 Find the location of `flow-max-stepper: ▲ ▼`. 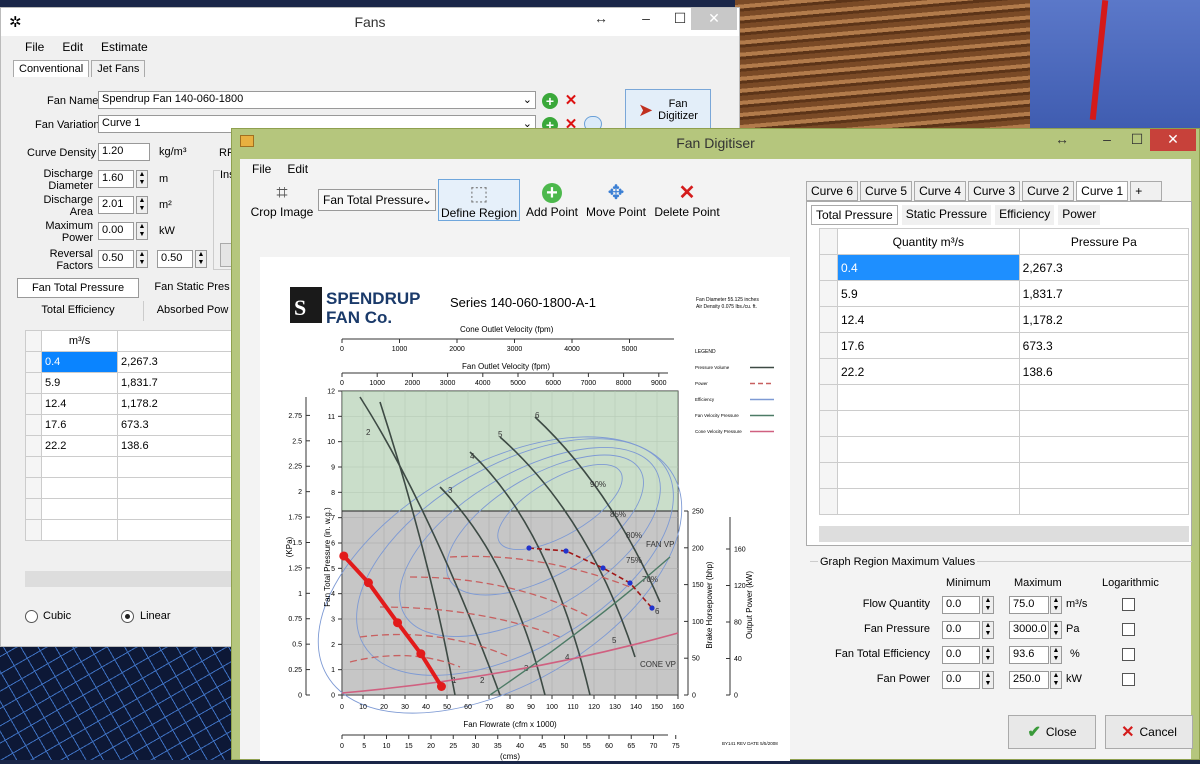

flow-max-stepper: ▲ ▼ is located at coordinates (1056, 605).